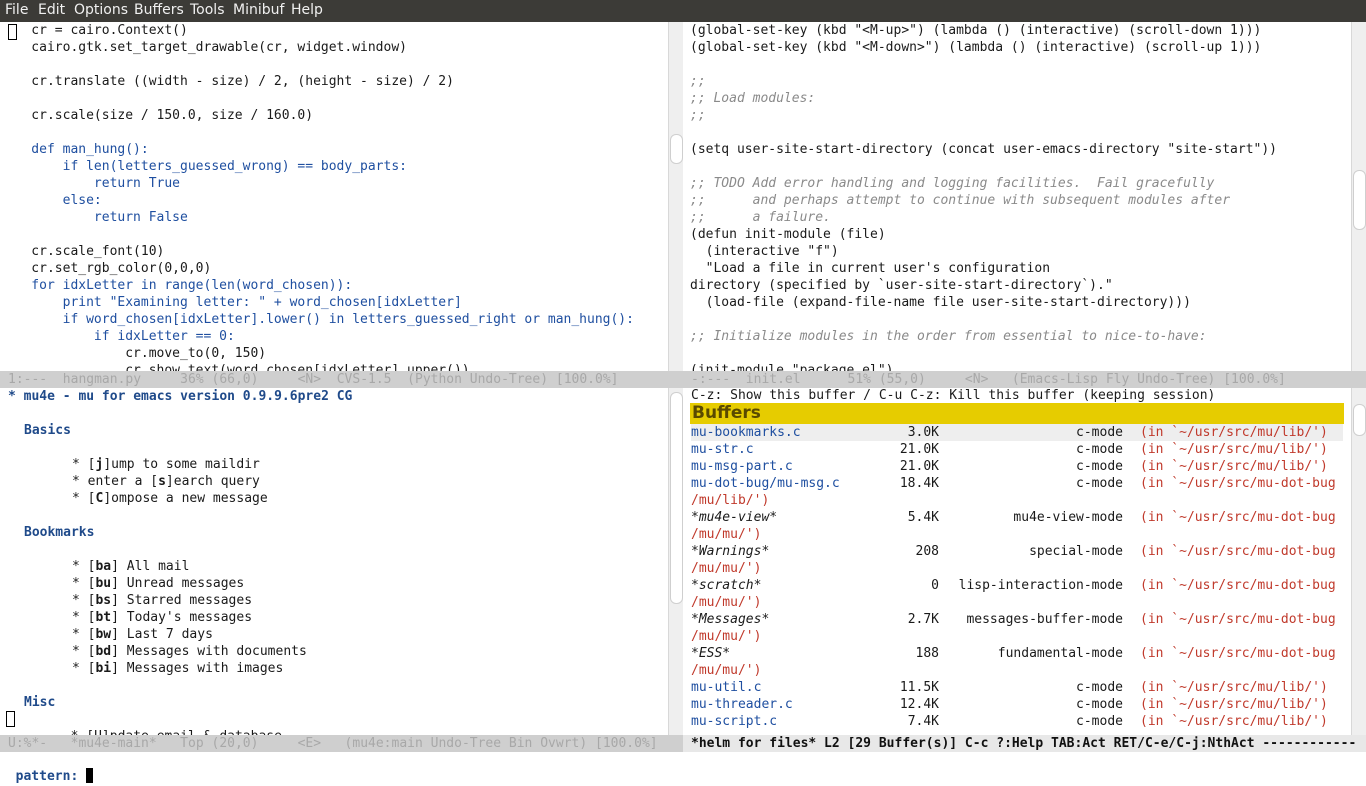 This screenshot has height=786, width=1366. I want to click on code-line: ;; Load modules:, so click(753, 98).